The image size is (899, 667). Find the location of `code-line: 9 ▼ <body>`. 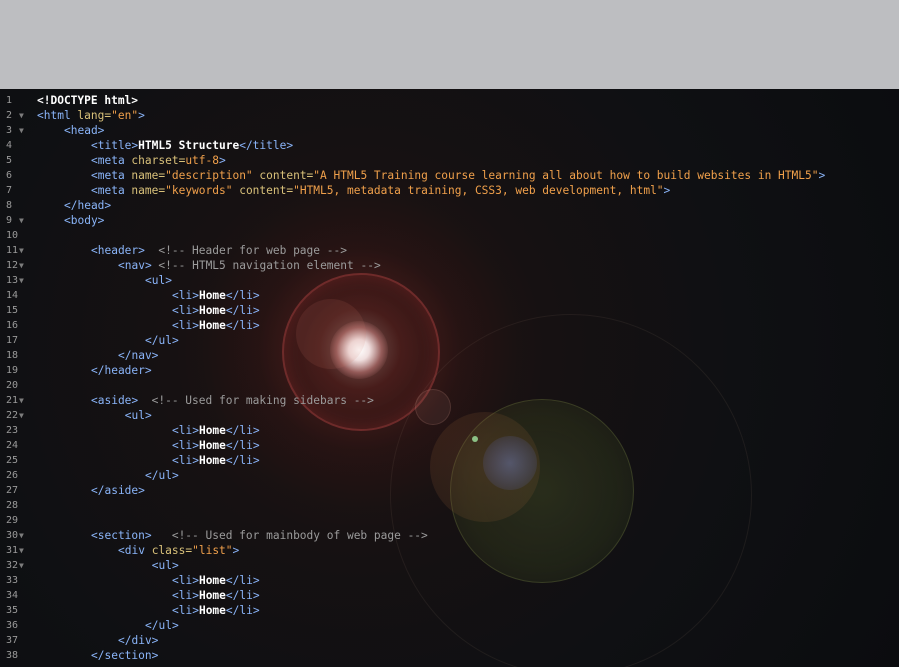

code-line: 9 ▼ <body> is located at coordinates (449, 220).